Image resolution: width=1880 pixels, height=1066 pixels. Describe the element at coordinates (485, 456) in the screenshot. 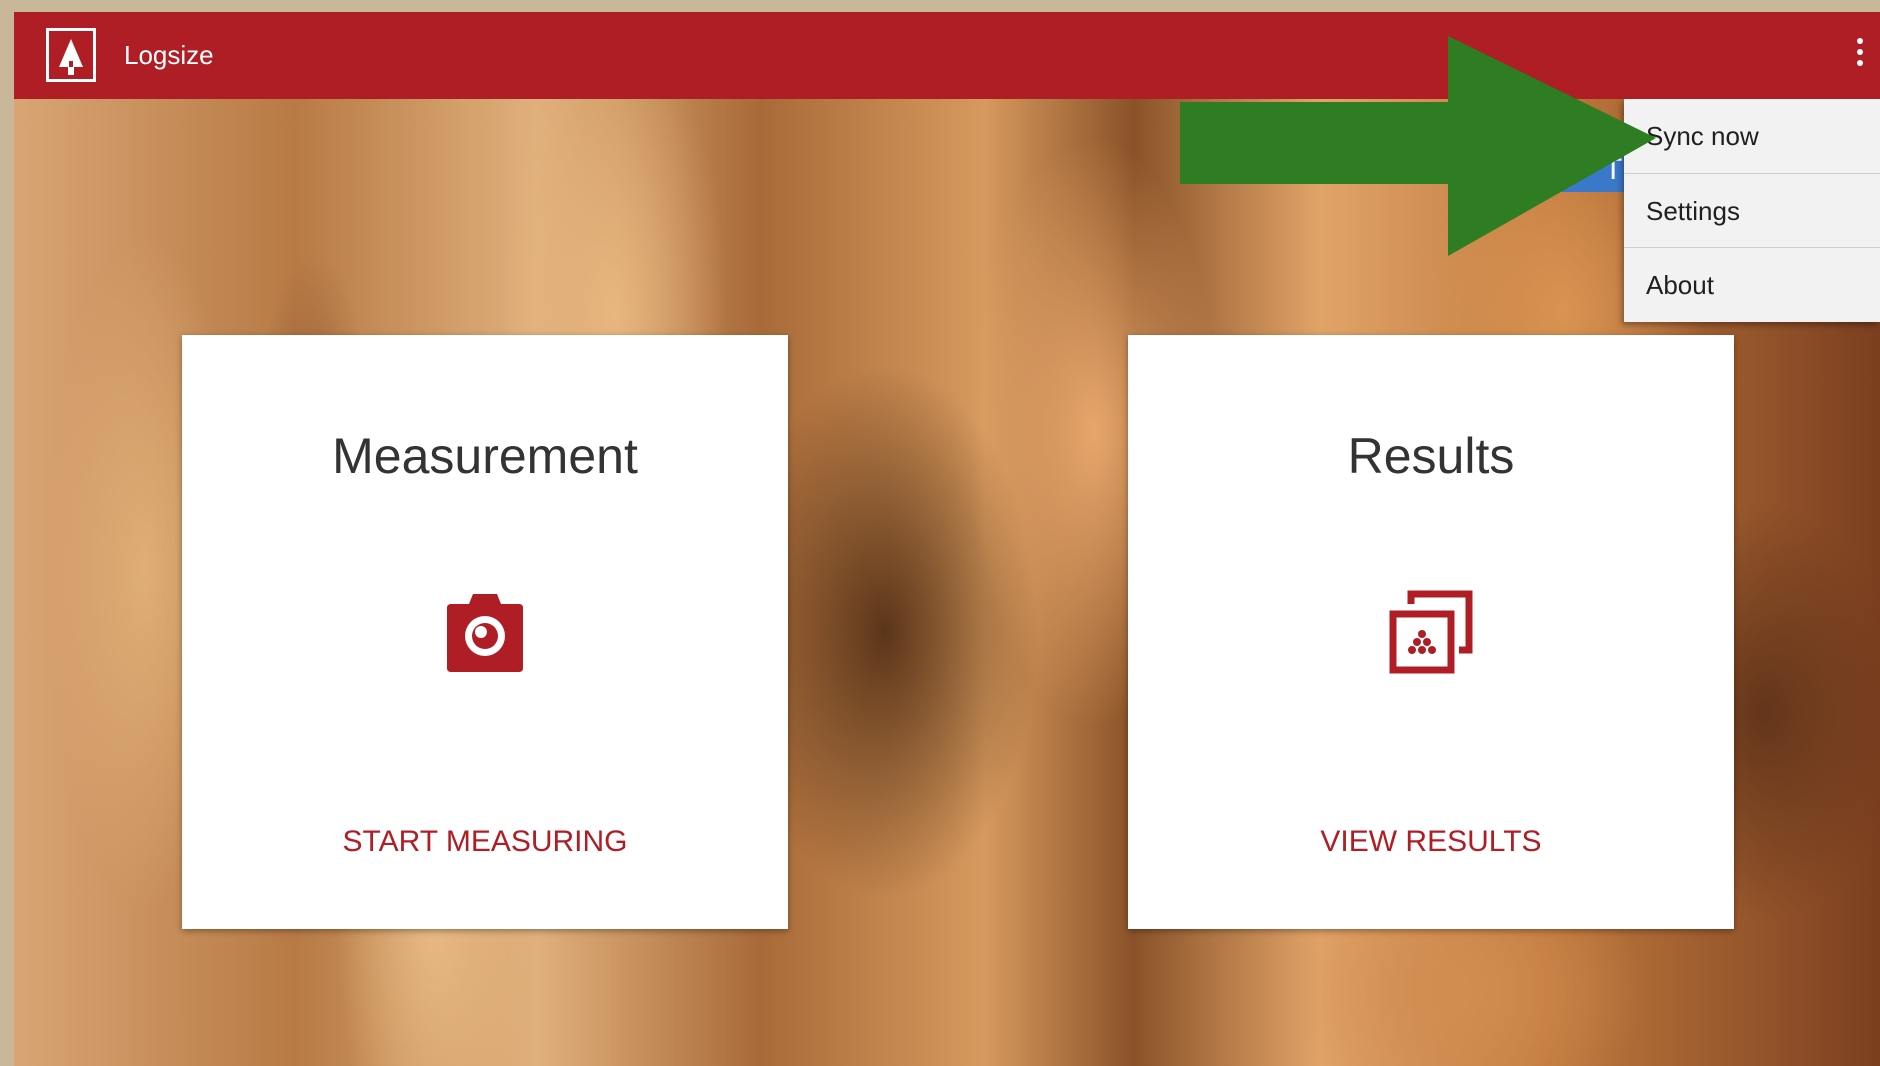

I see `measurement-title: Measurement` at that location.